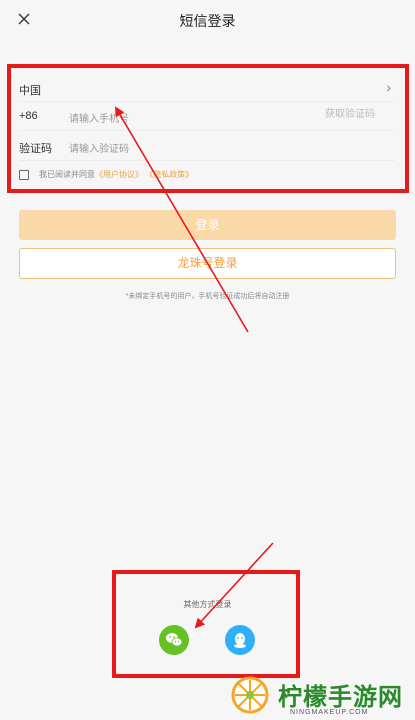  I want to click on agree-checkbox, so click(24, 174).